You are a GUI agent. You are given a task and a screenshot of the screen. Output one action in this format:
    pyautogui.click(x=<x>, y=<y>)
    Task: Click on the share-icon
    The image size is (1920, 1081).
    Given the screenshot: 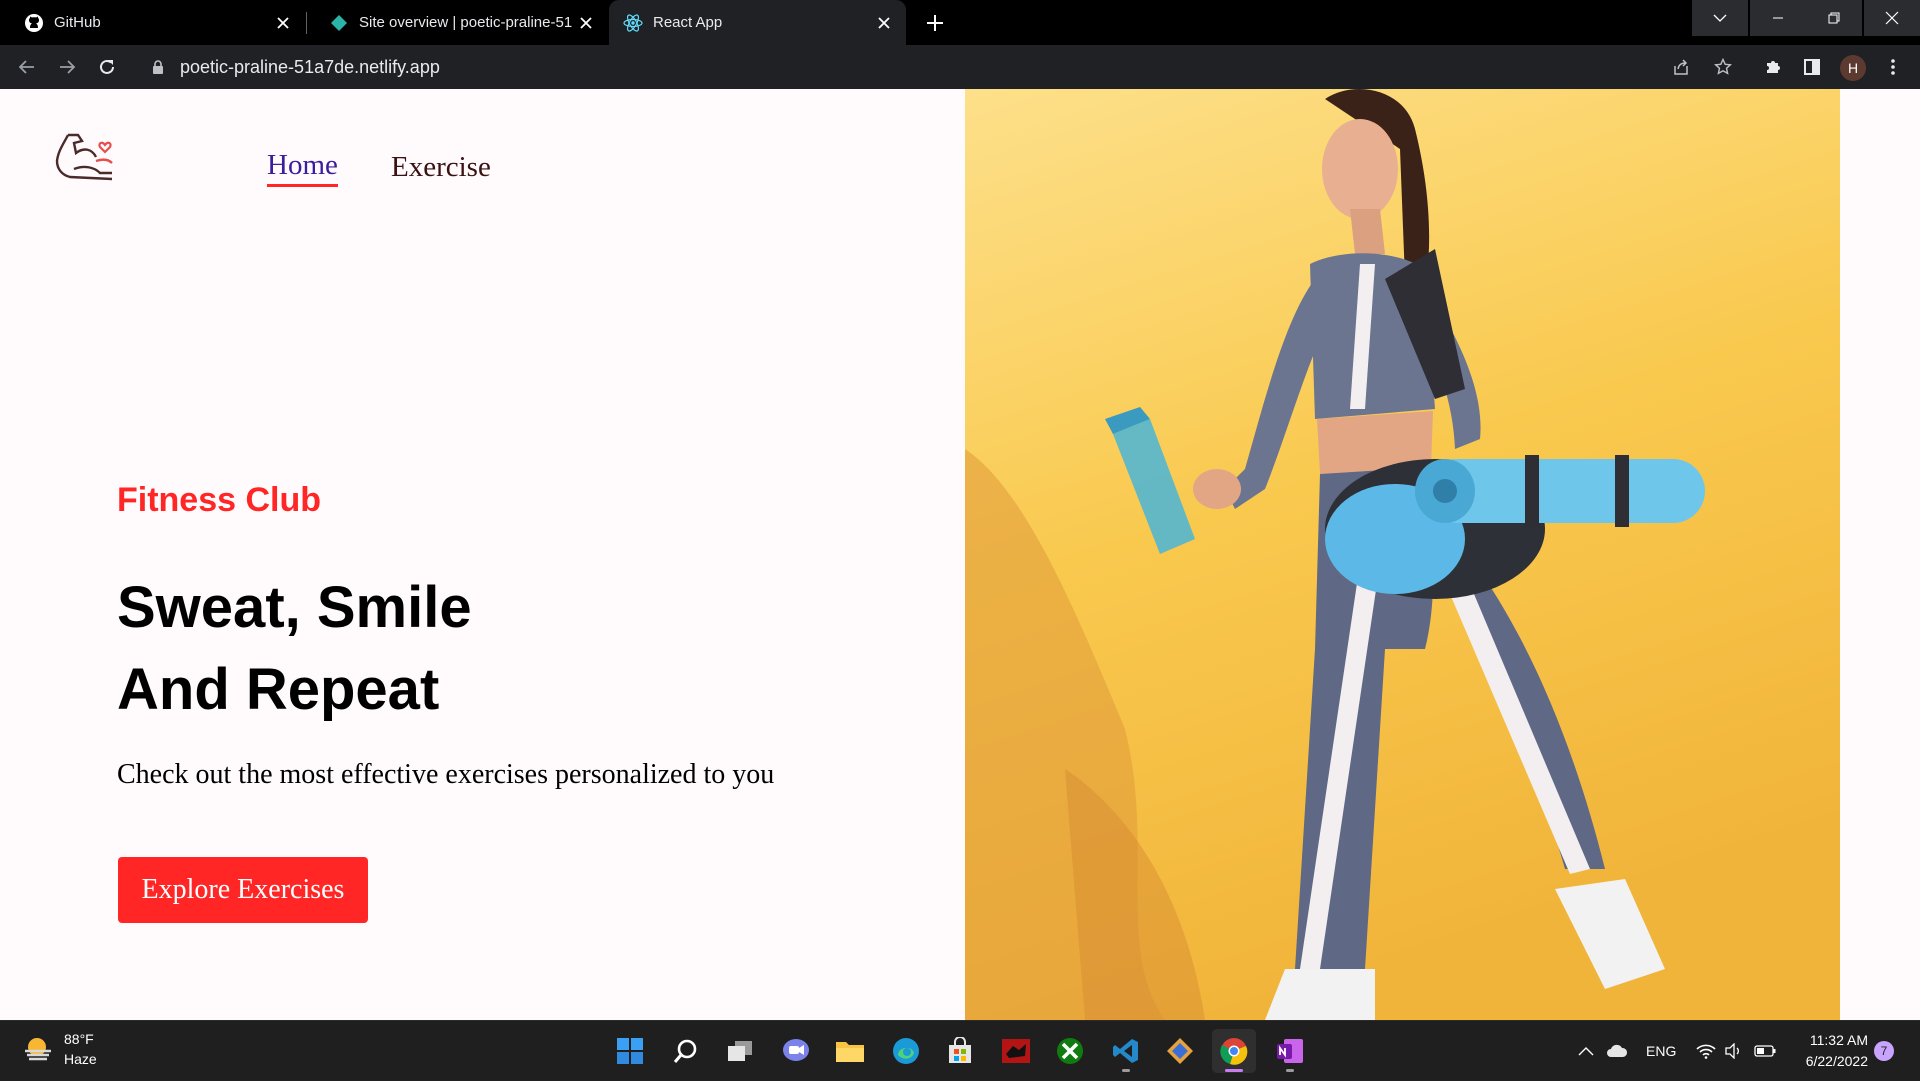 What is the action you would take?
    pyautogui.click(x=1681, y=67)
    